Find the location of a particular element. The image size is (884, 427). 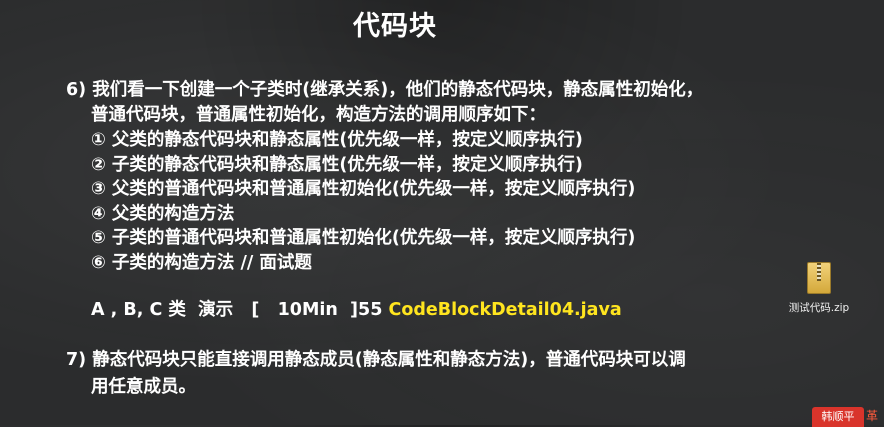

zip-archive-icon is located at coordinates (819, 278).